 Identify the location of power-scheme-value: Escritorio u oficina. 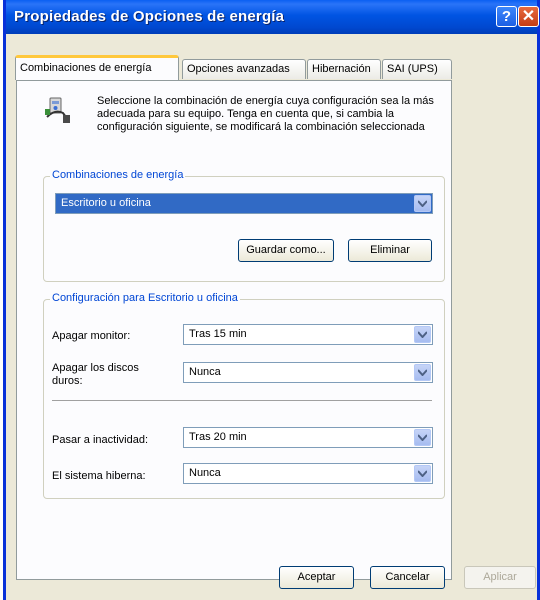
(106, 203).